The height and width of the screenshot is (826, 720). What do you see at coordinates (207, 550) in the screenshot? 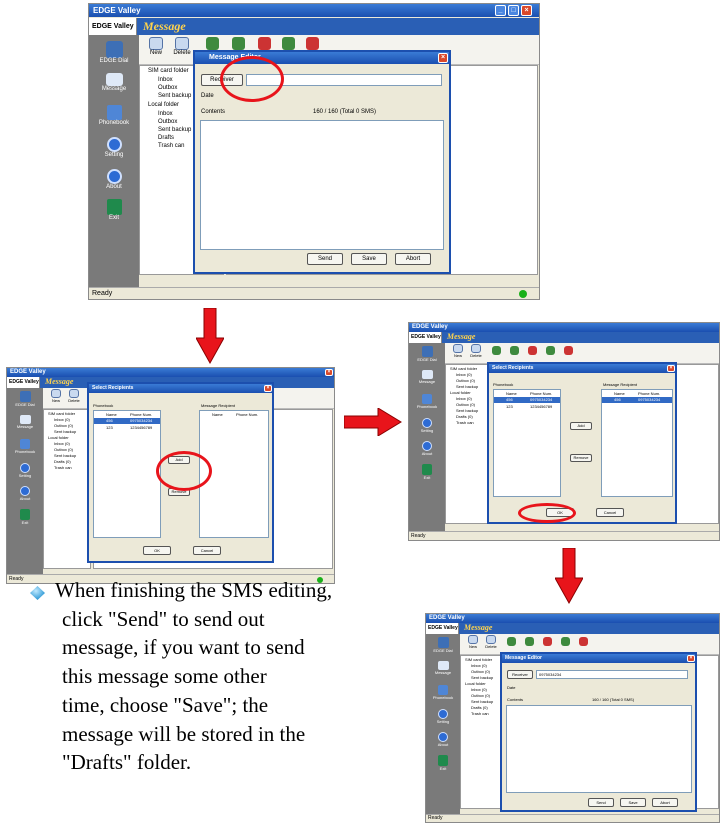
I see `cancel-button: Cancel` at bounding box center [207, 550].